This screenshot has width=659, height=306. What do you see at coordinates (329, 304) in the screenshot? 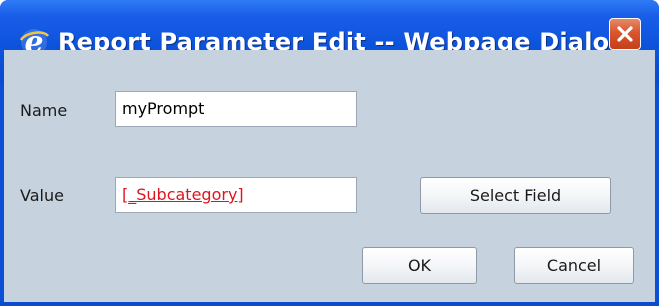
I see `window-frame` at bounding box center [329, 304].